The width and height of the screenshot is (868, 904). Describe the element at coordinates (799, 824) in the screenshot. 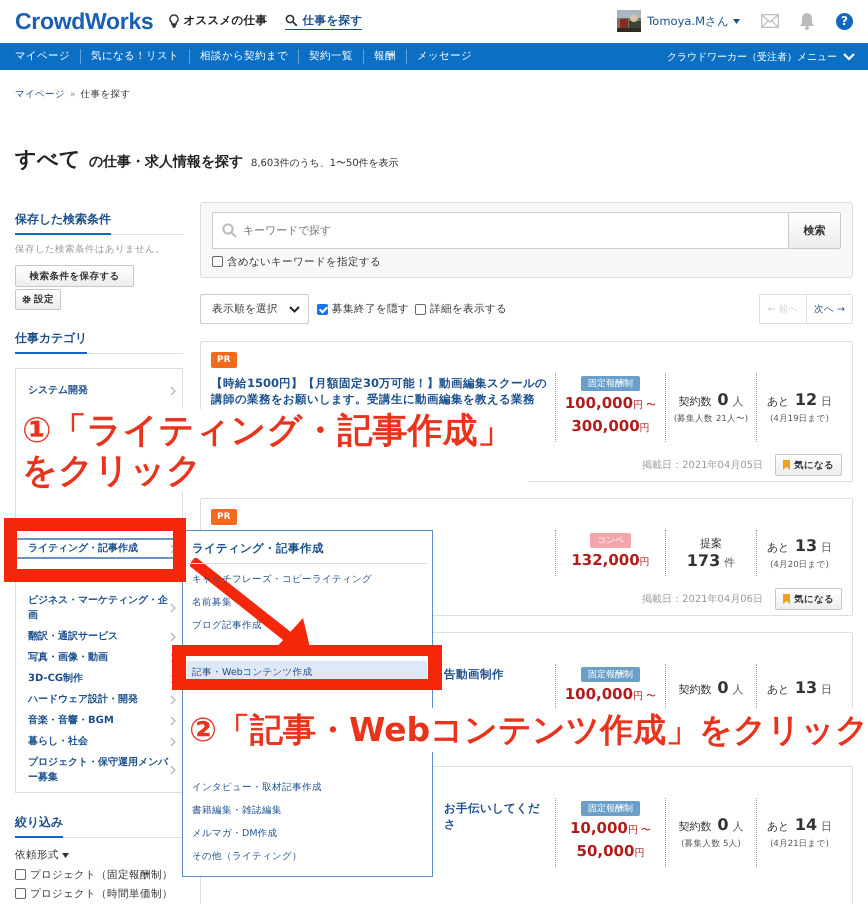

I see `days-left: あと 14 日` at that location.